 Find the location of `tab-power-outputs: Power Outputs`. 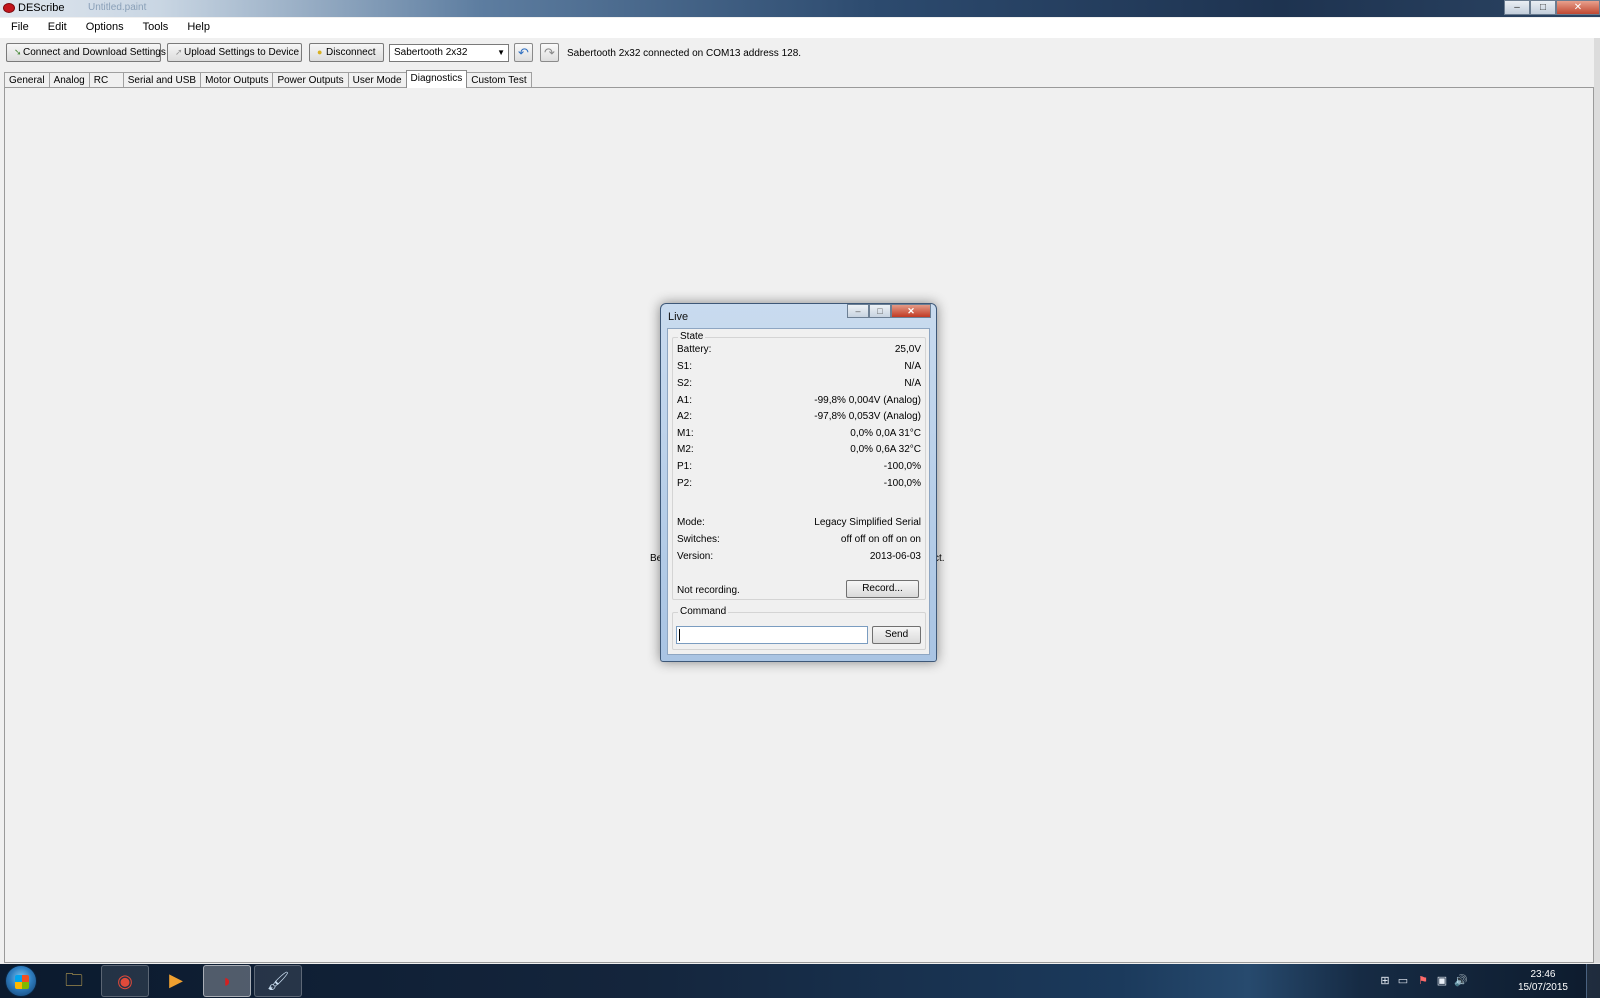

tab-power-outputs: Power Outputs is located at coordinates (310, 80).